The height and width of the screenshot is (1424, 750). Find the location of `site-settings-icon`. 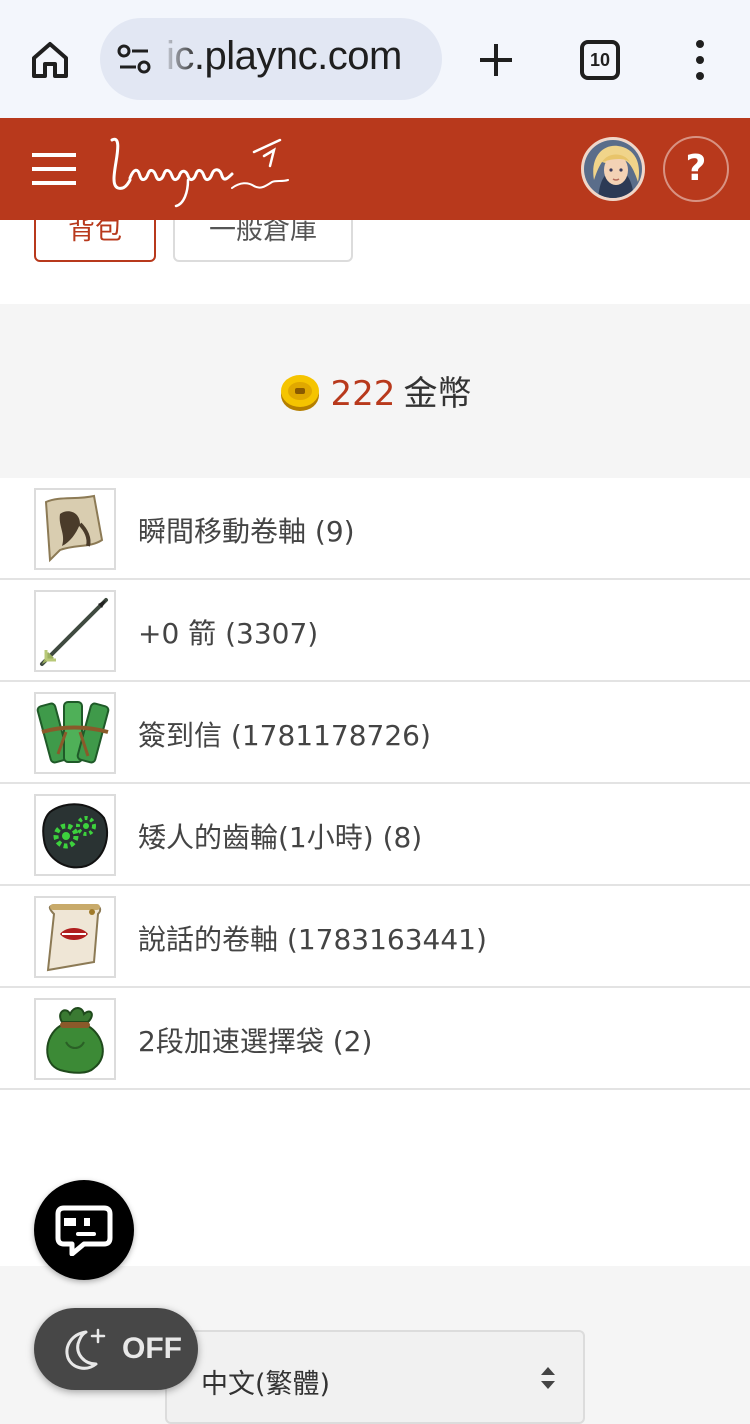

site-settings-icon is located at coordinates (134, 59).